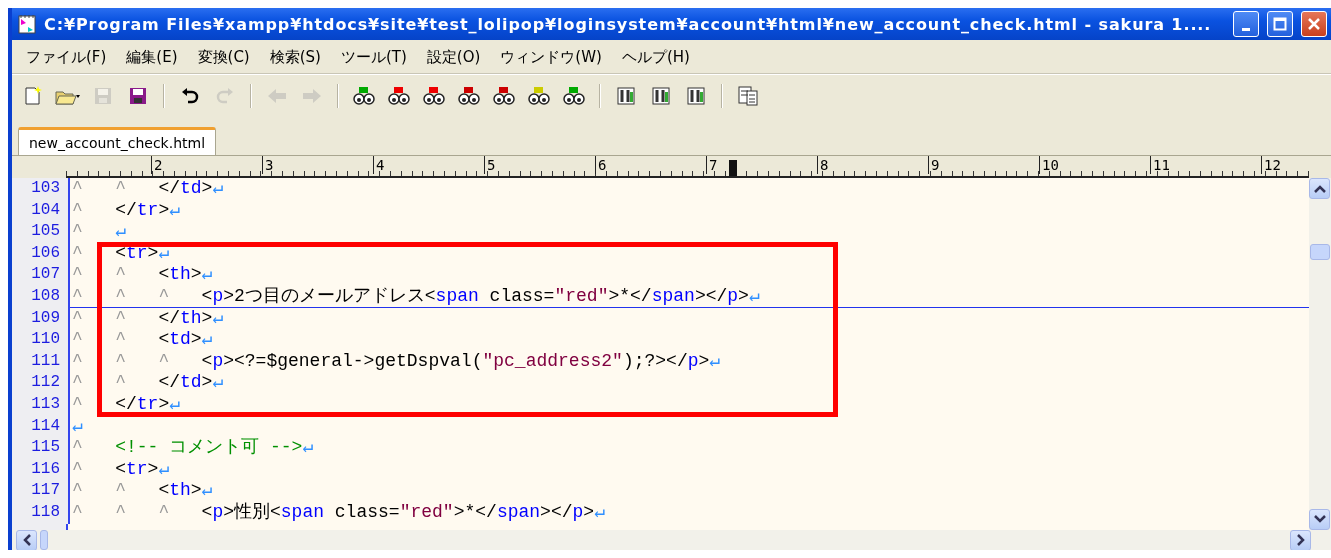 This screenshot has width=1331, height=558. What do you see at coordinates (77, 426) in the screenshot?
I see `code-line: ↵` at bounding box center [77, 426].